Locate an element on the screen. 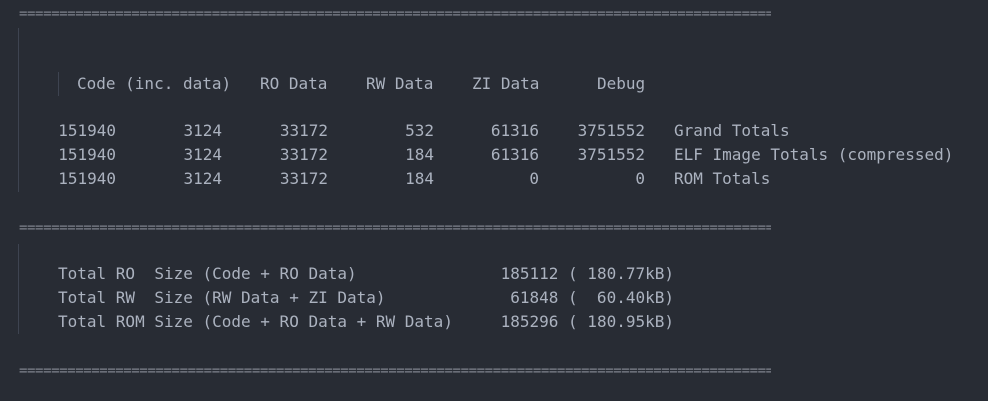 This screenshot has width=988, height=401. cell-rw-data: 532 is located at coordinates (419, 130).